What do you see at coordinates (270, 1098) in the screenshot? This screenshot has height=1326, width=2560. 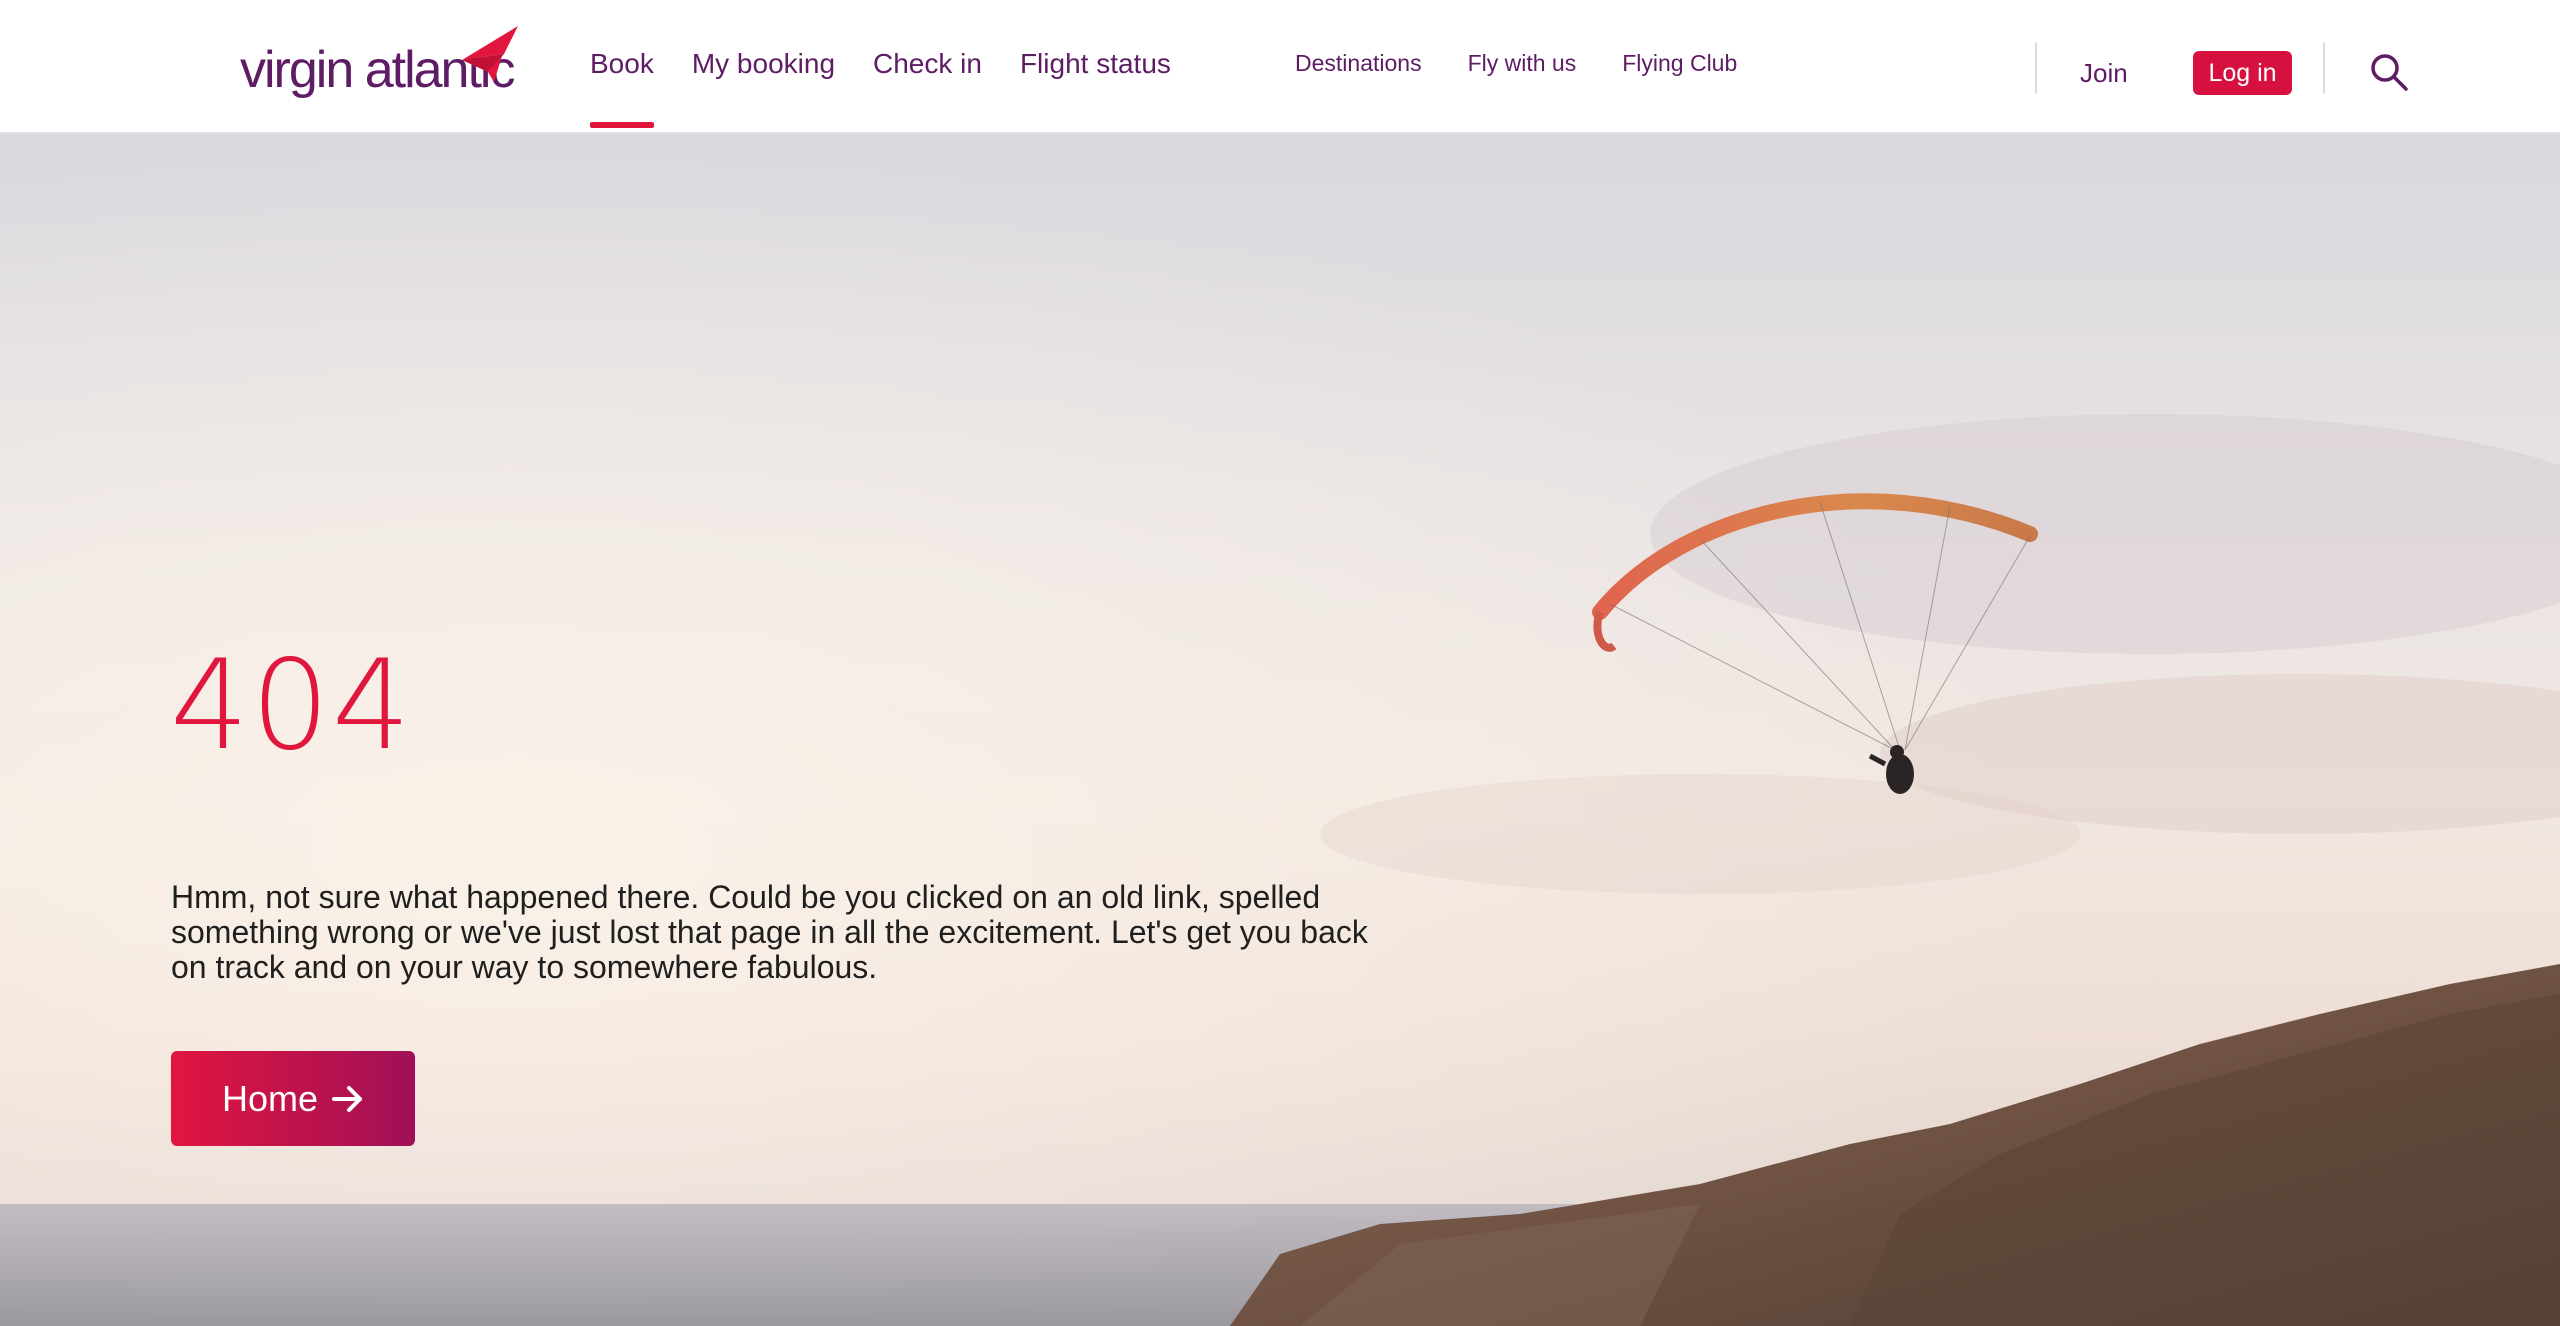 I see `home-button-label: Home` at bounding box center [270, 1098].